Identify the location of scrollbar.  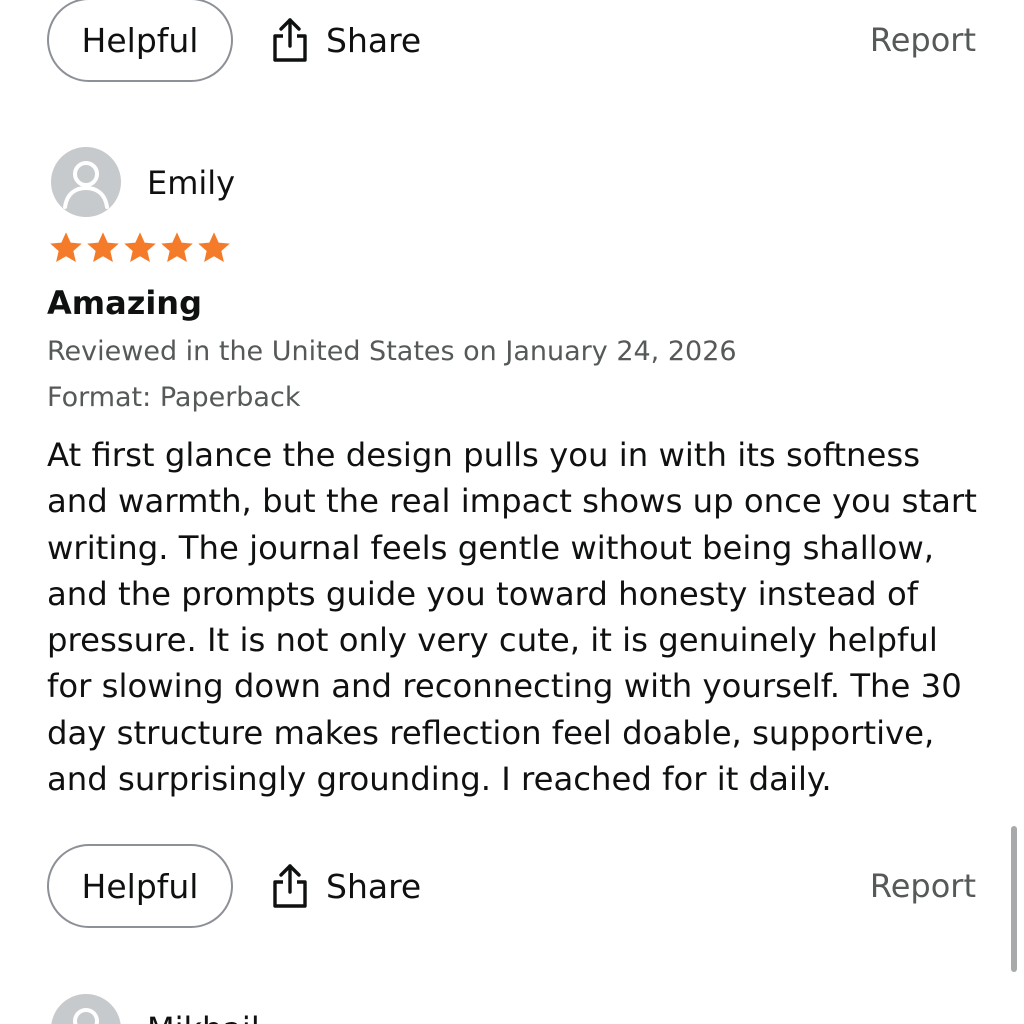
(1014, 899).